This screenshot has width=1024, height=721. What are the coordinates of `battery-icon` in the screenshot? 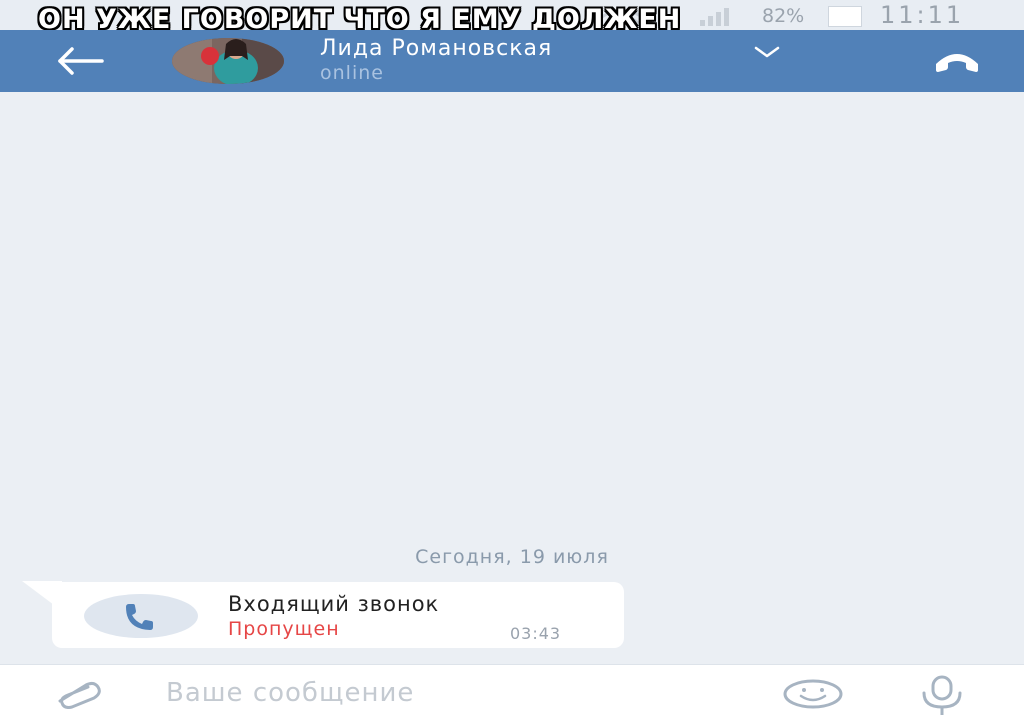 It's located at (845, 16).